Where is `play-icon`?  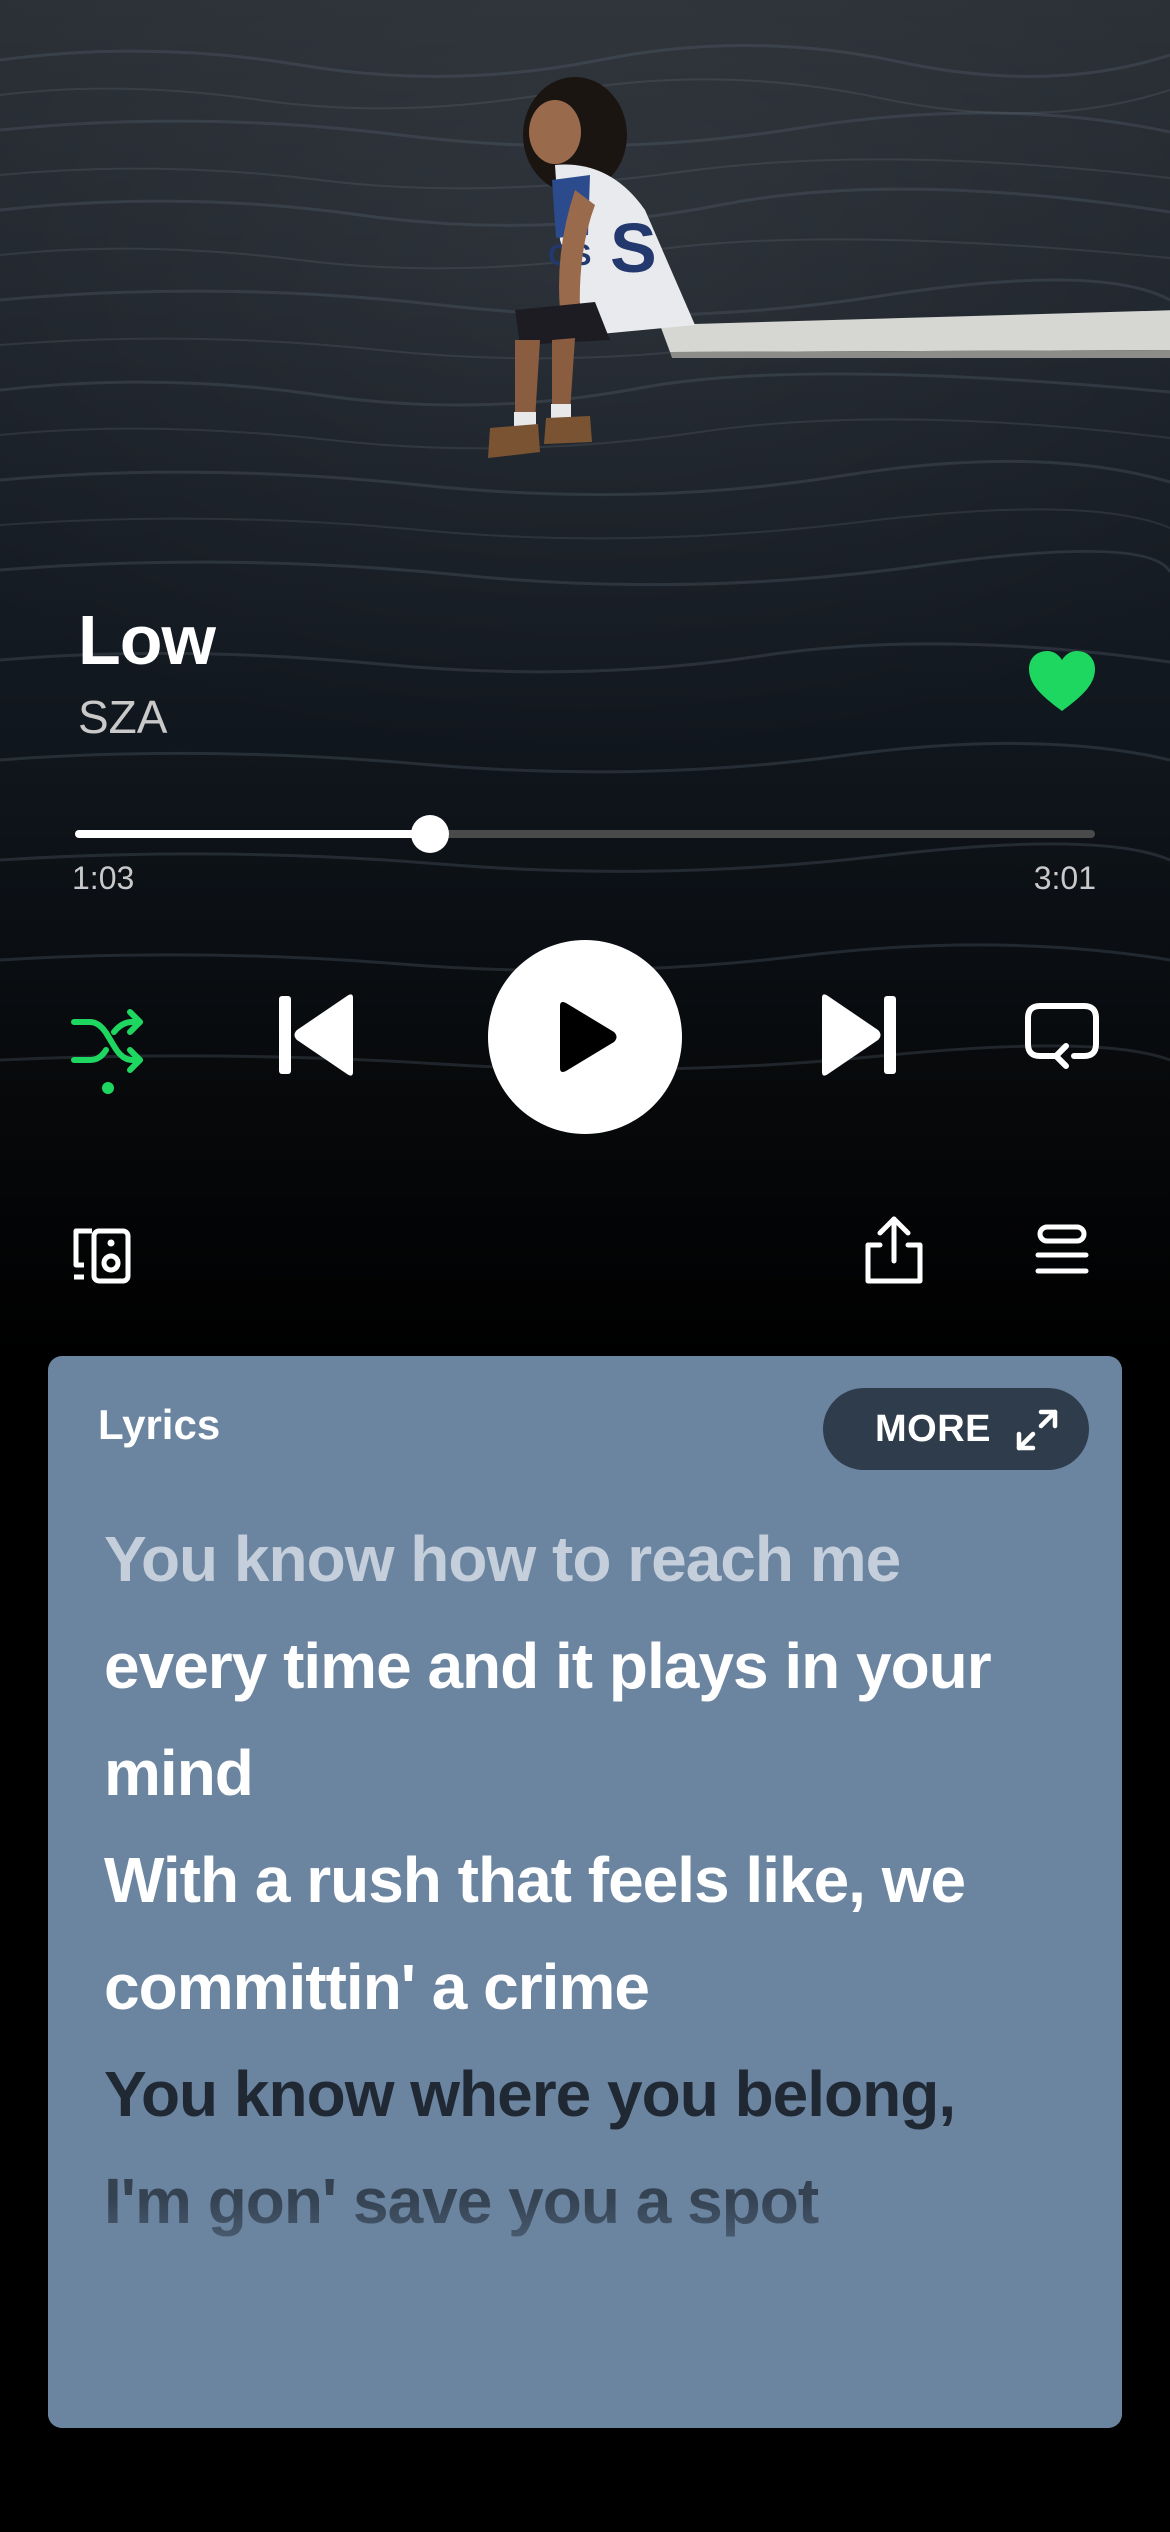
play-icon is located at coordinates (588, 1037).